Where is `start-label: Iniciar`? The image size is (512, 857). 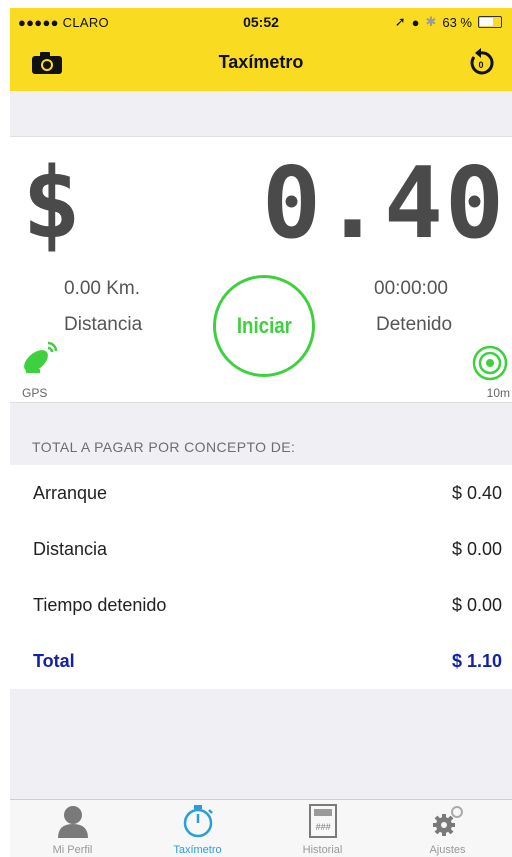 start-label: Iniciar is located at coordinates (264, 325).